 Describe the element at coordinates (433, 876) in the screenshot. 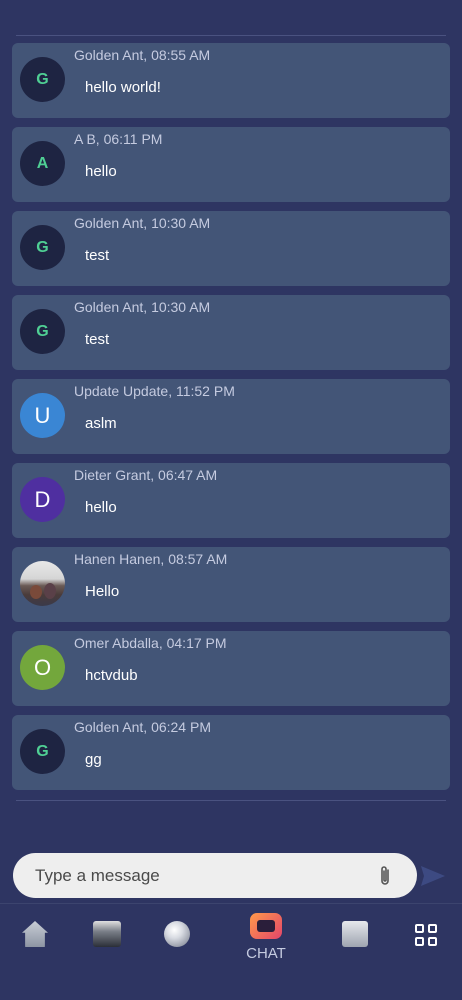

I see `send-icon` at that location.